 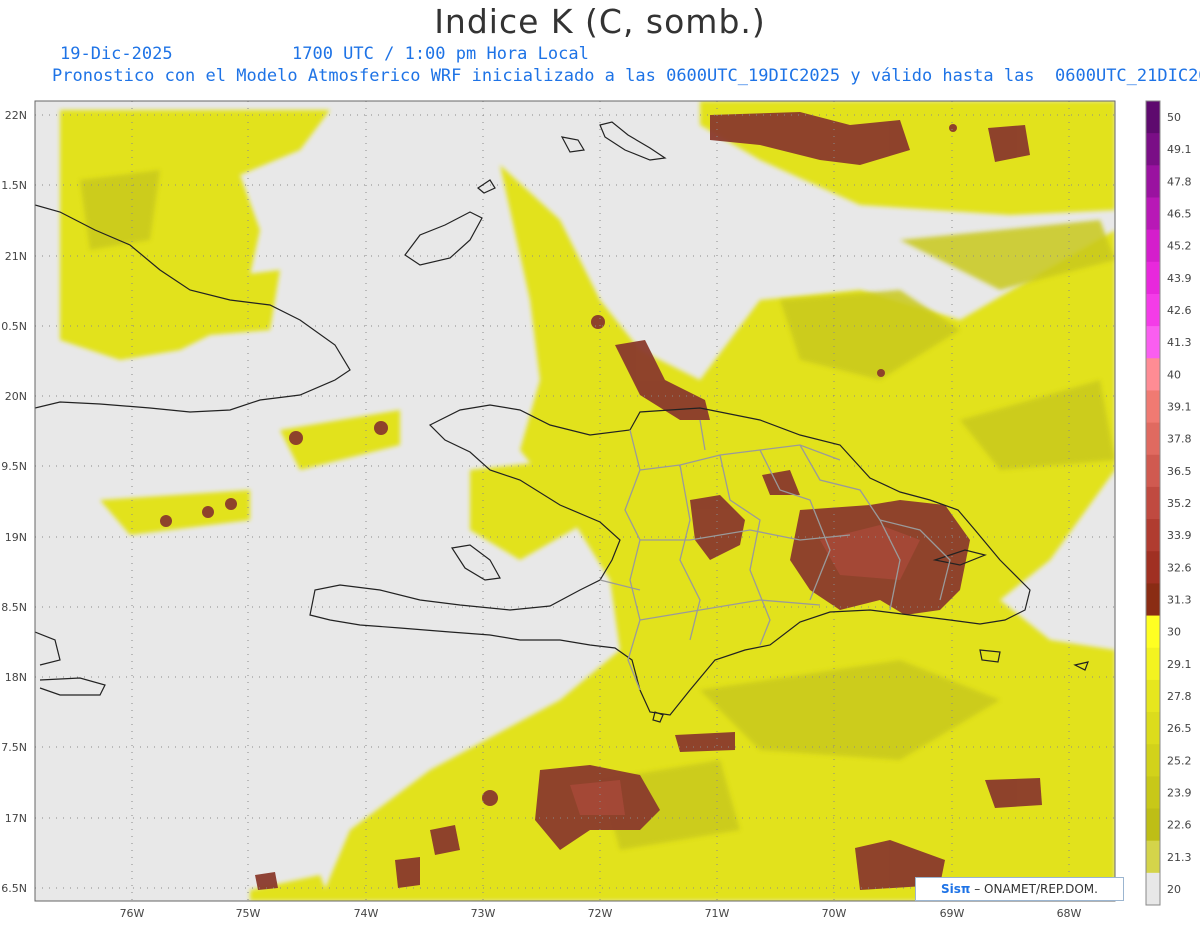 What do you see at coordinates (1179, 825) in the screenshot?
I see `colorbar-level-label: 22.6` at bounding box center [1179, 825].